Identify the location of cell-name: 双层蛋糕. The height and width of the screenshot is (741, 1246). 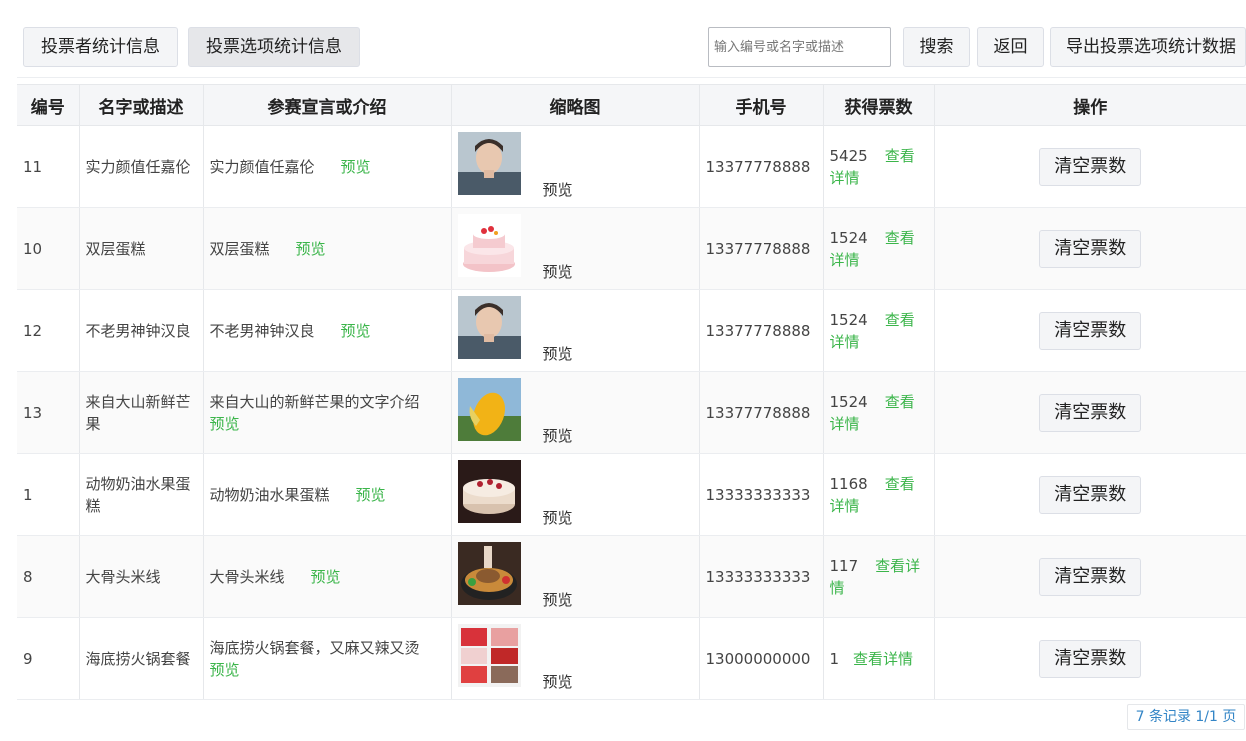
(141, 248).